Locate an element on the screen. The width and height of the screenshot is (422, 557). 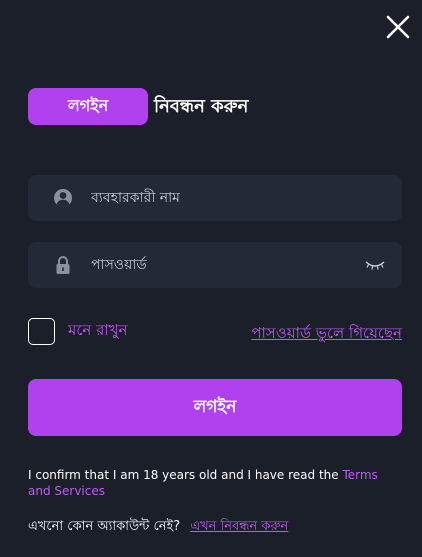
forgot-password-link: পাসওয়ার্ড ভুলে গিয়েছেন is located at coordinates (326, 334).